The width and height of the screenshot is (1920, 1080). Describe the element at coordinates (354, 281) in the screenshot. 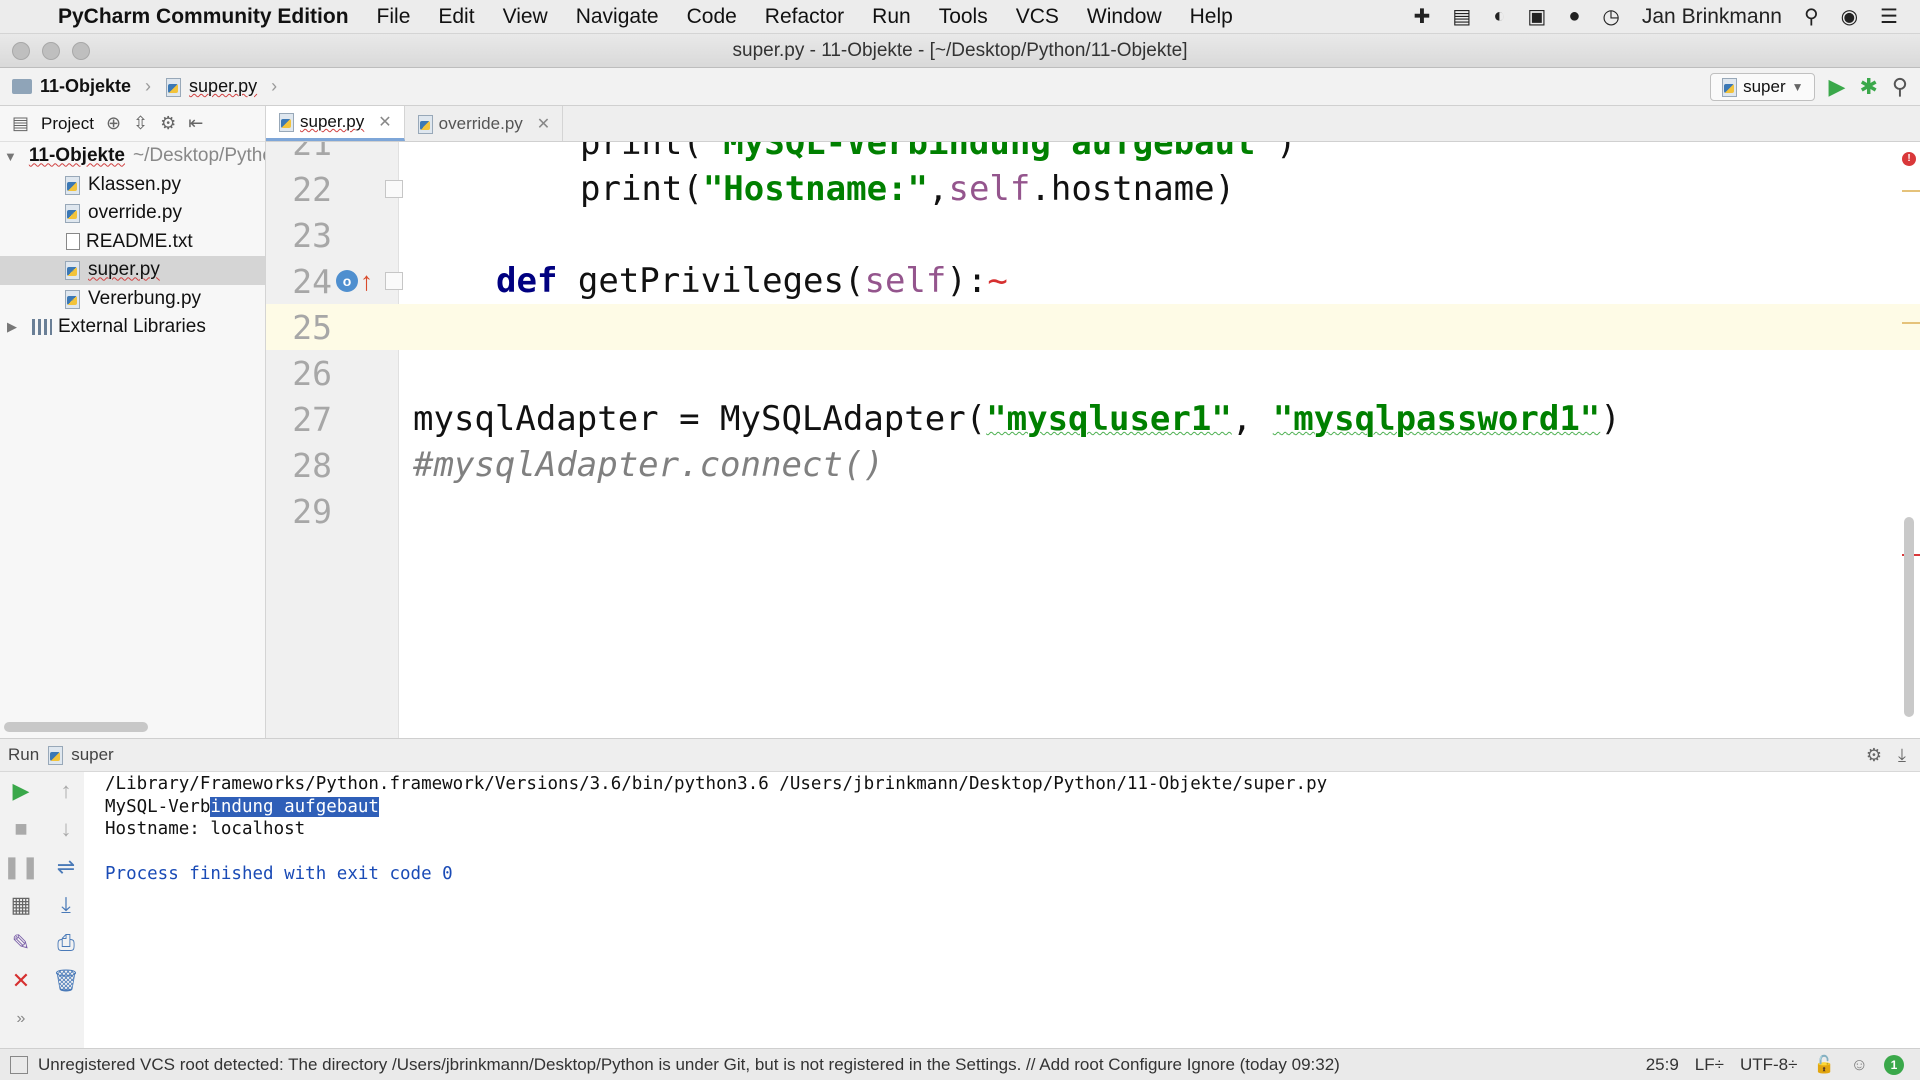

I see `overrides-method-icon: o ↑` at that location.